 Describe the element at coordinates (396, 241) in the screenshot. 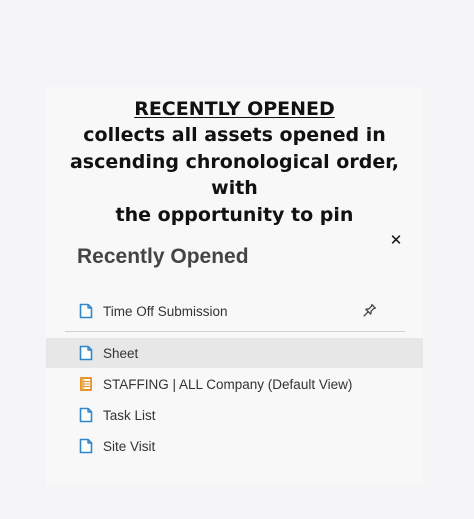

I see `close-icon: ✕` at that location.